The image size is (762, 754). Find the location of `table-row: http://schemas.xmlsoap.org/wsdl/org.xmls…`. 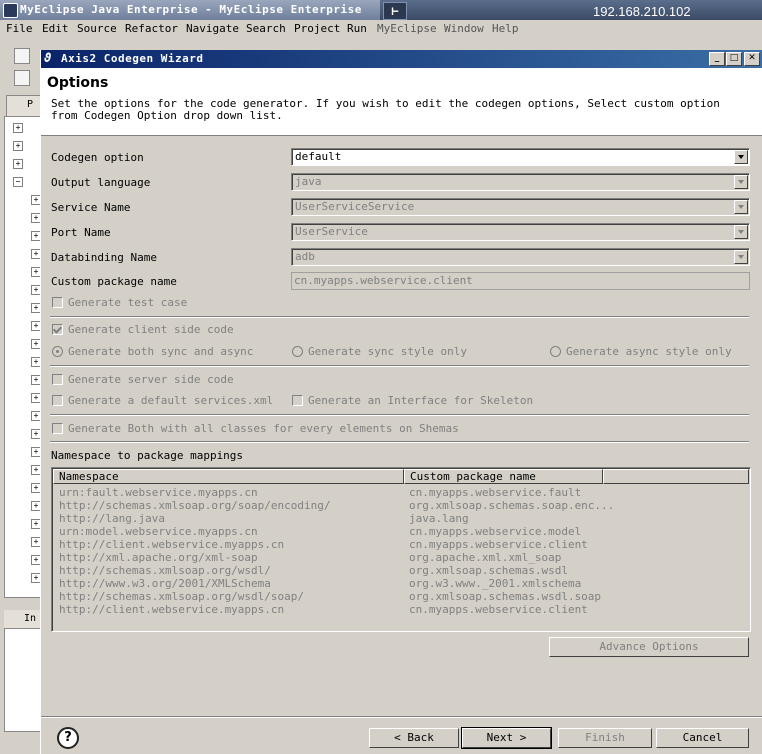

table-row: http://schemas.xmlsoap.org/wsdl/org.xmls… is located at coordinates (400, 570).